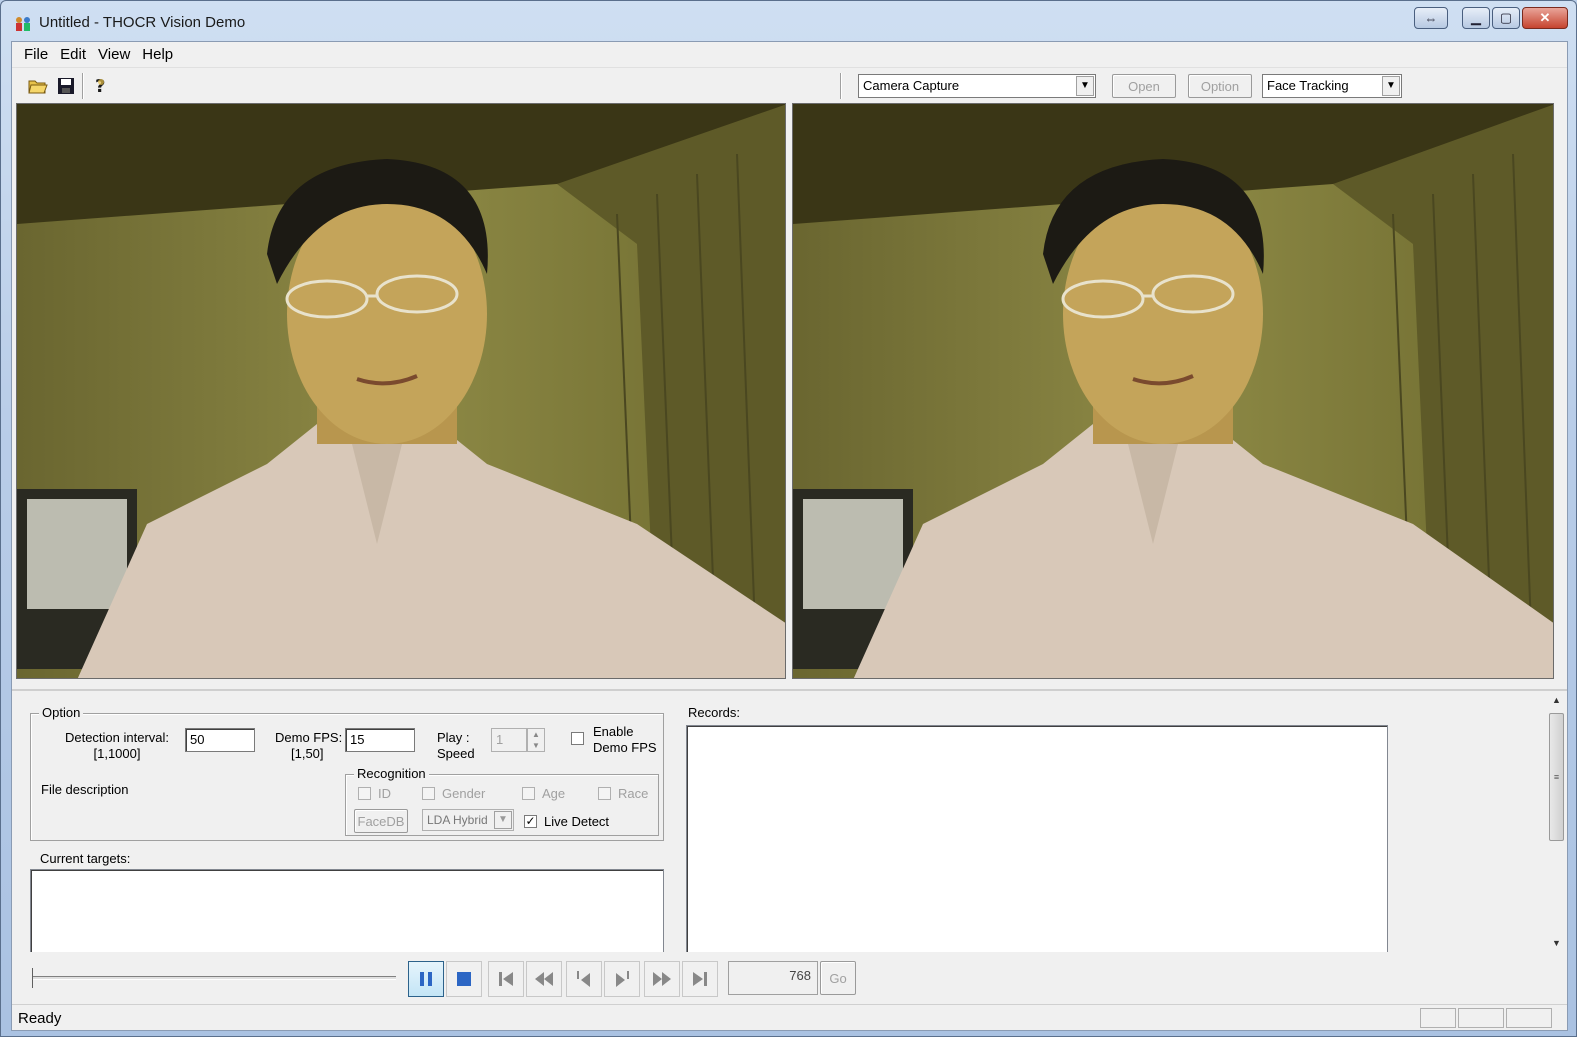  What do you see at coordinates (1545, 18) in the screenshot?
I see `close-button: ✕` at bounding box center [1545, 18].